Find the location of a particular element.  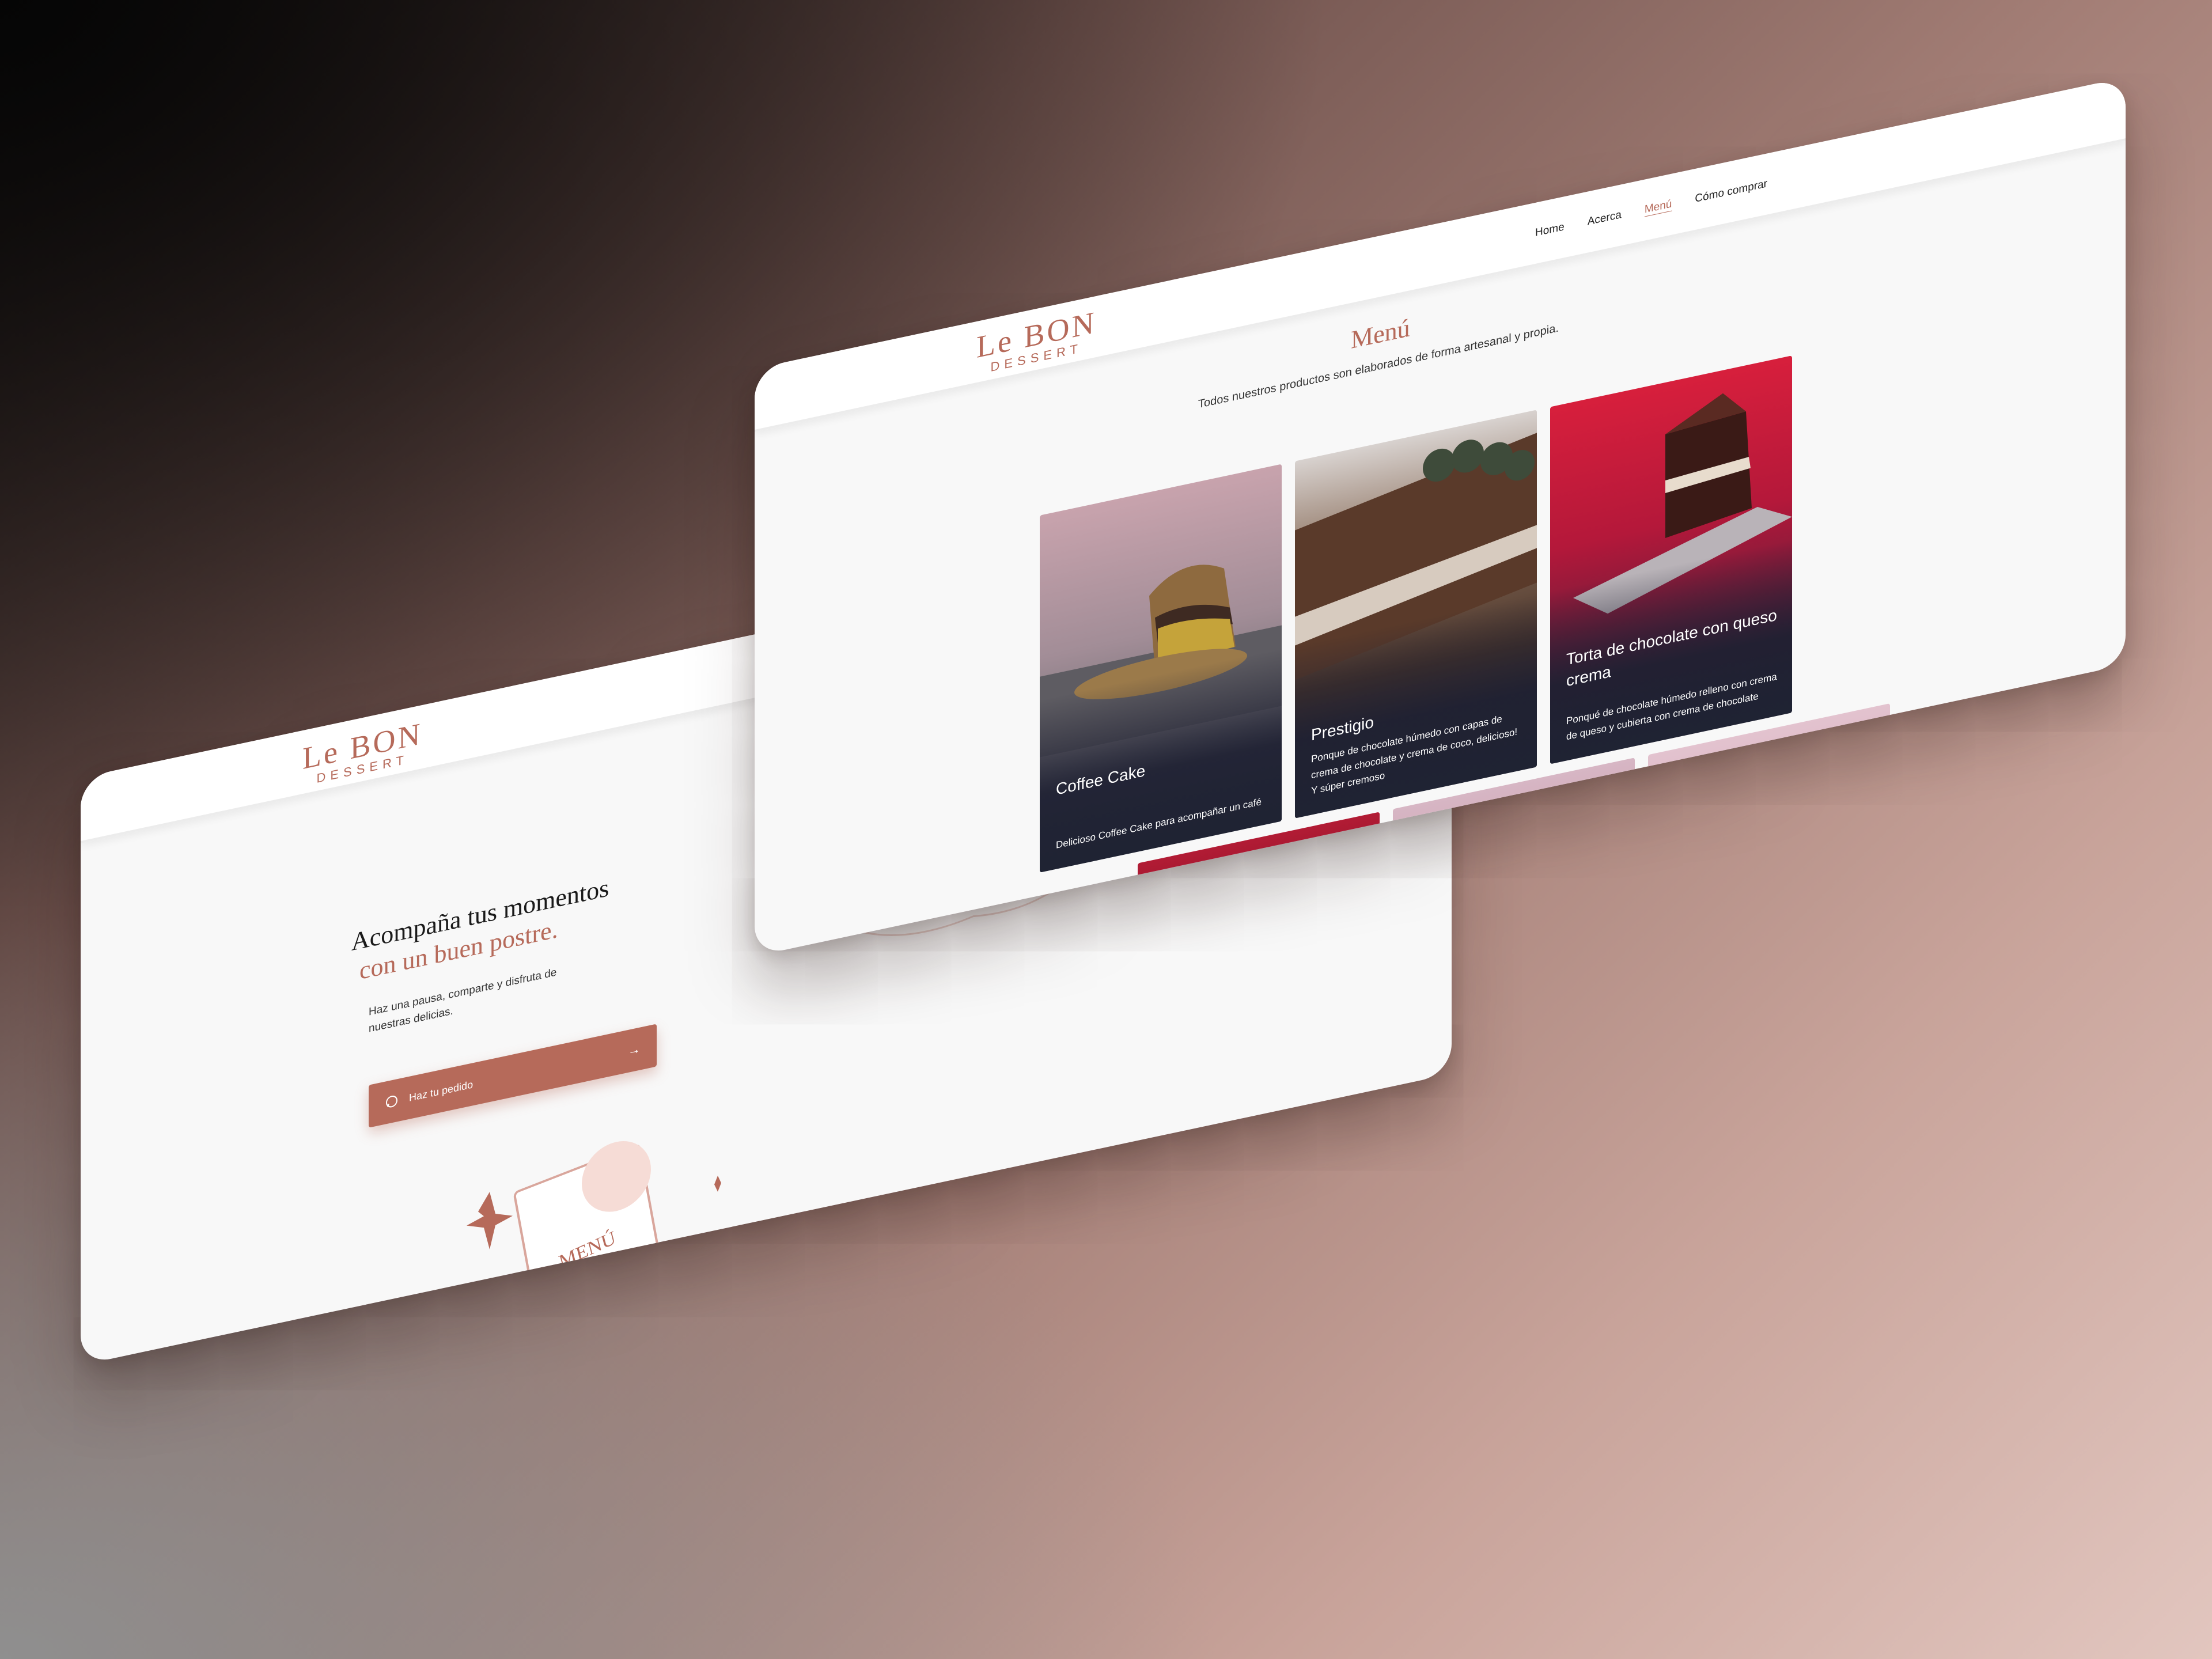

nav-como-comprar: Cómo comprar is located at coordinates (1731, 191).